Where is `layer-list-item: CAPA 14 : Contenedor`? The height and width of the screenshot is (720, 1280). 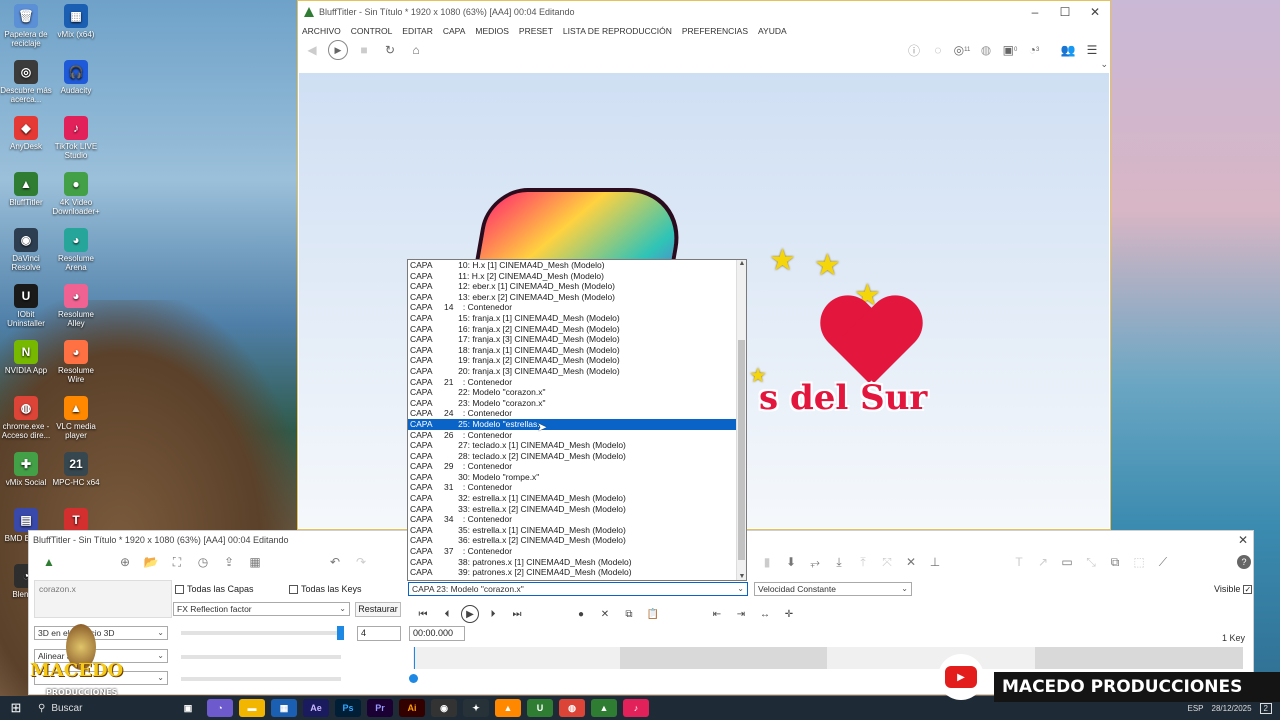 layer-list-item: CAPA 14 : Contenedor is located at coordinates (577, 307).